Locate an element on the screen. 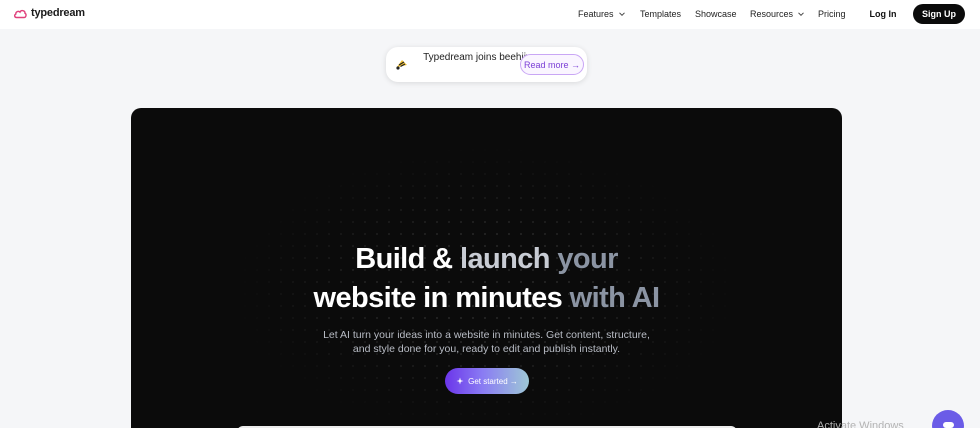 Image resolution: width=980 pixels, height=428 pixels. activate-windows-watermark: Activate Windows is located at coordinates (860, 424).